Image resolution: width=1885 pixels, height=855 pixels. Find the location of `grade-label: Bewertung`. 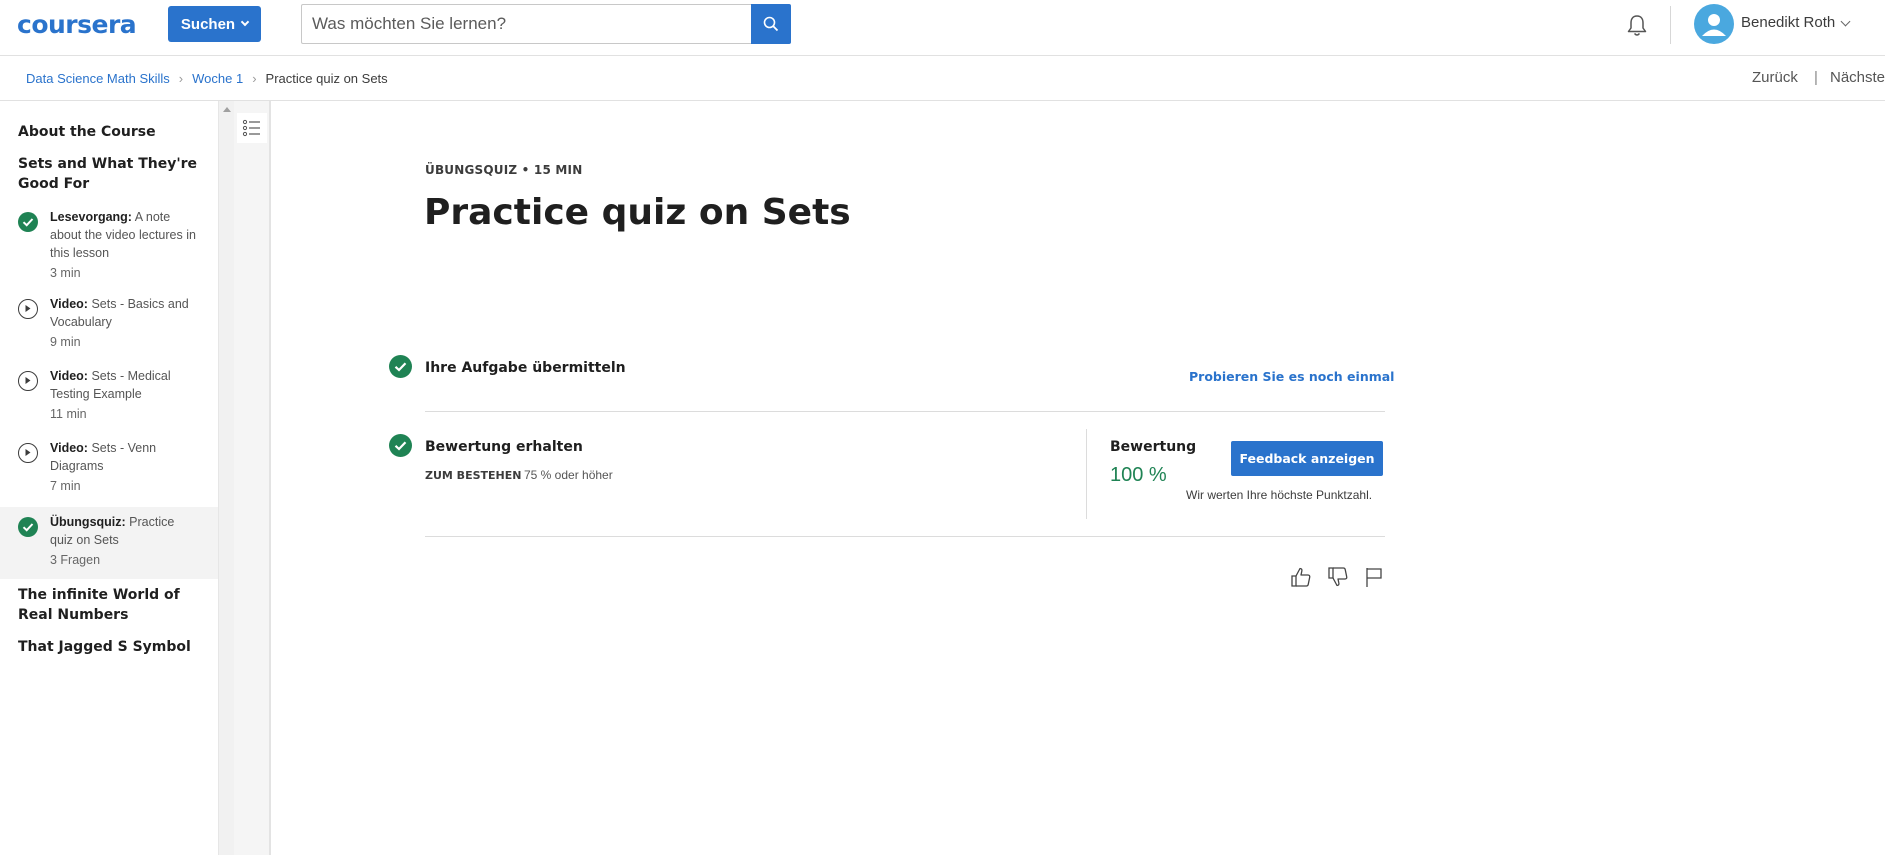

grade-label: Bewertung is located at coordinates (1153, 447).